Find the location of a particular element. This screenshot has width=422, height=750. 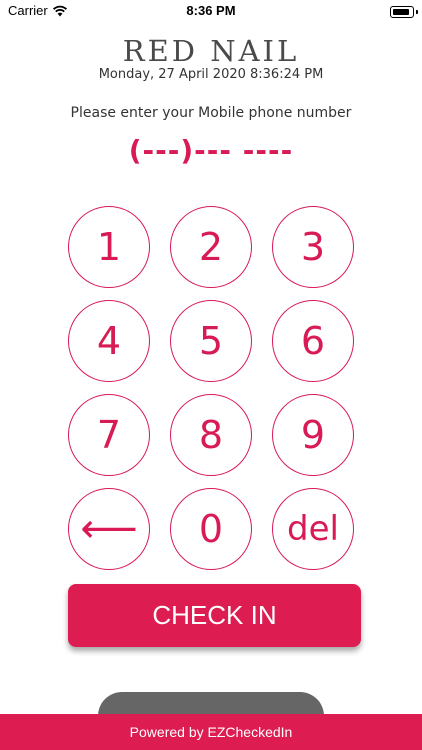

powered-by-footer: Powered by EZCheckedIn is located at coordinates (211, 732).